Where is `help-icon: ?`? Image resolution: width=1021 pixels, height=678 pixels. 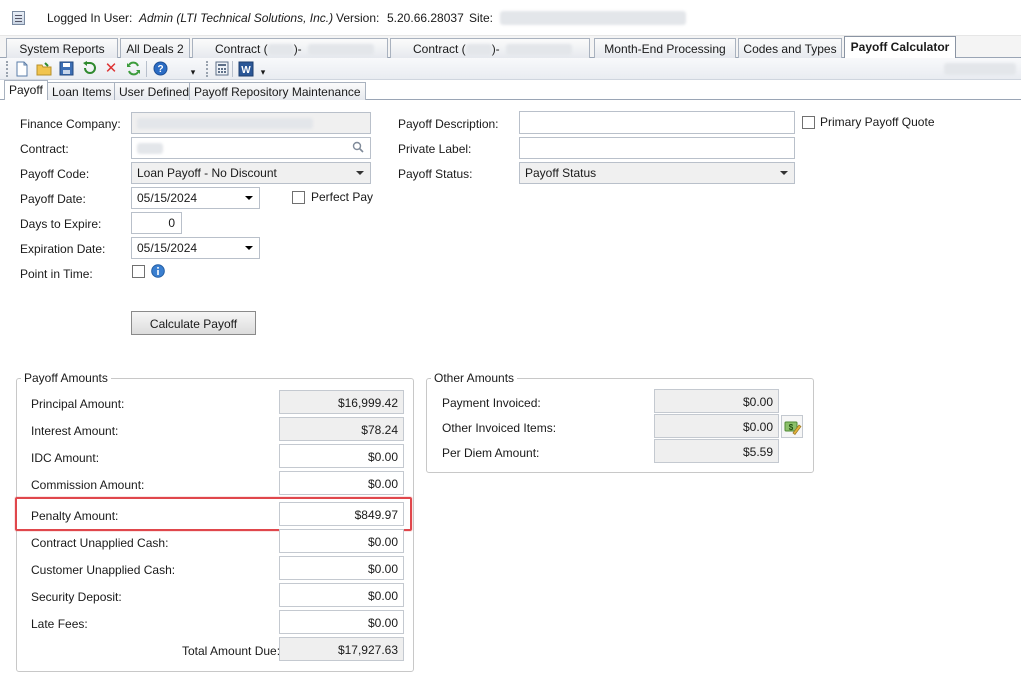 help-icon: ? is located at coordinates (160, 69).